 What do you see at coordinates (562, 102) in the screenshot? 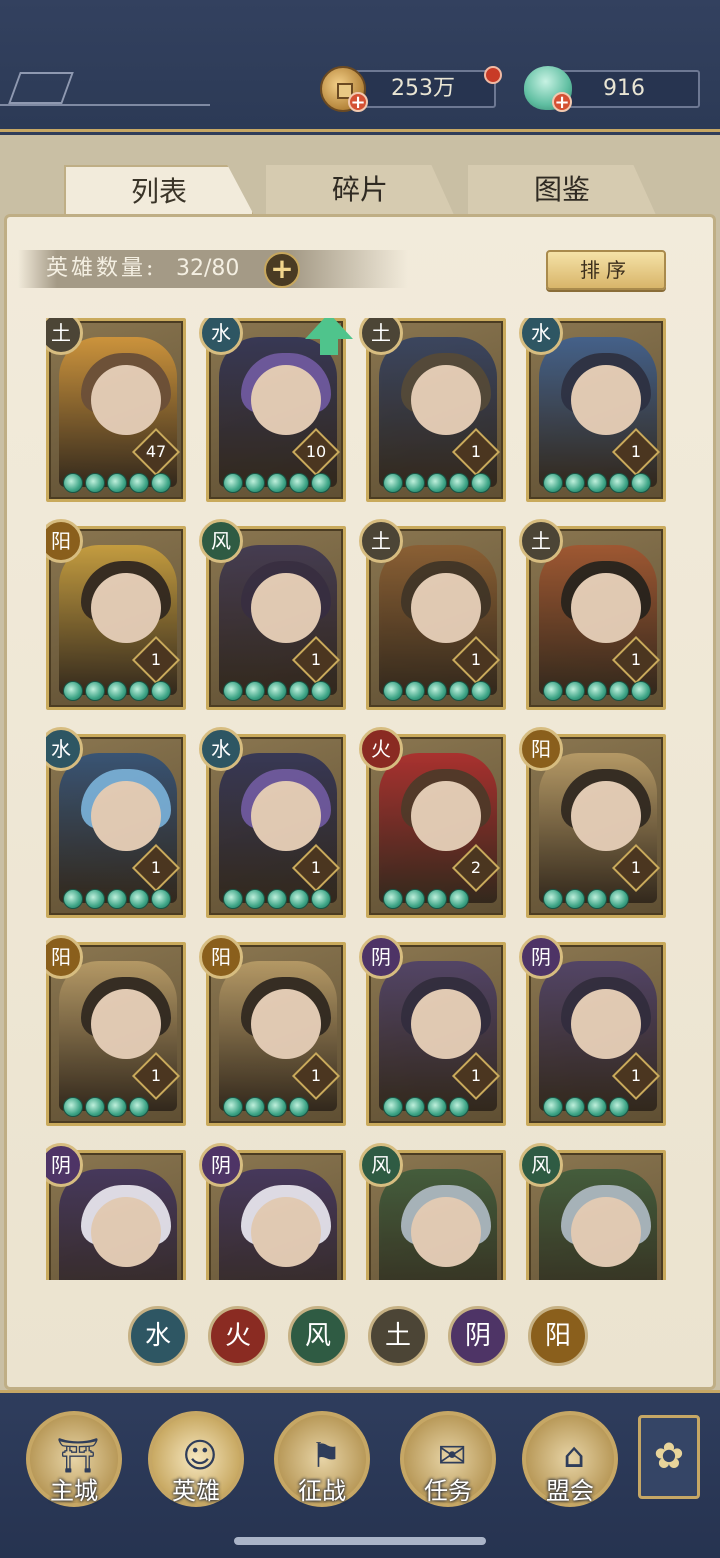
I see `add-jade-button: +` at bounding box center [562, 102].